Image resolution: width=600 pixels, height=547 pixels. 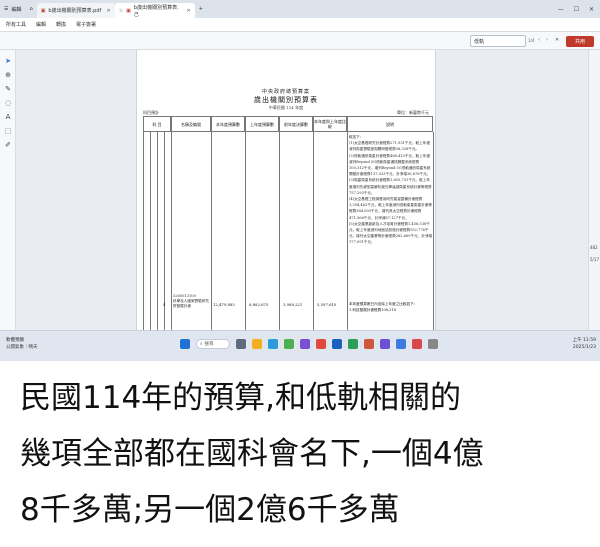 What do you see at coordinates (8, 190) in the screenshot?
I see `tool-rail: ➤ ⊕ ✎ ◌ A ⬚ ✐` at bounding box center [8, 190].